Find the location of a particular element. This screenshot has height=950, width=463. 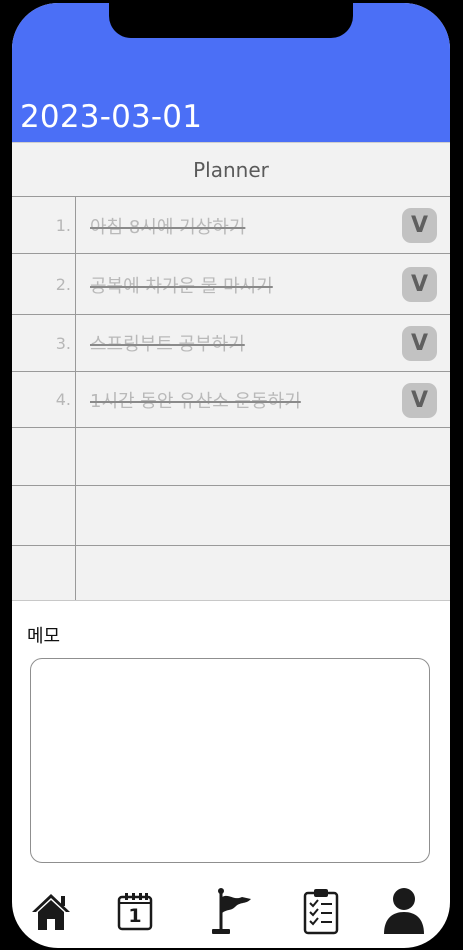

row-number: 3. is located at coordinates (44, 343).